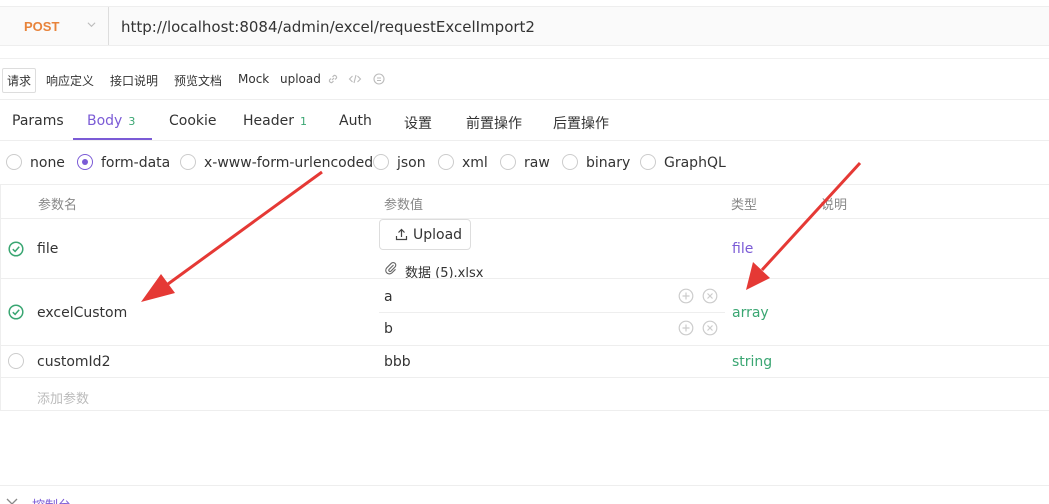 The width and height of the screenshot is (1049, 504). What do you see at coordinates (388, 297) in the screenshot?
I see `array-value-input: a` at bounding box center [388, 297].